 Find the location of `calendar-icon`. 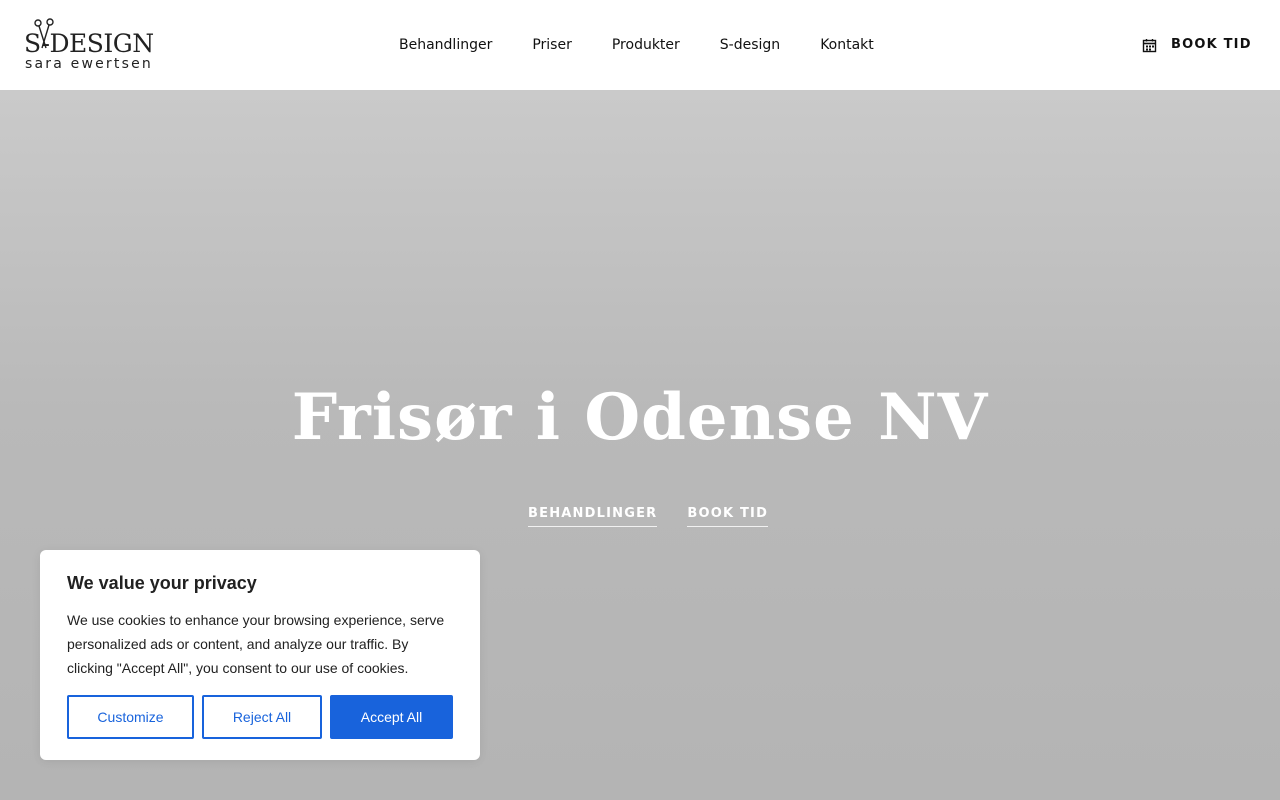

calendar-icon is located at coordinates (1149, 45).